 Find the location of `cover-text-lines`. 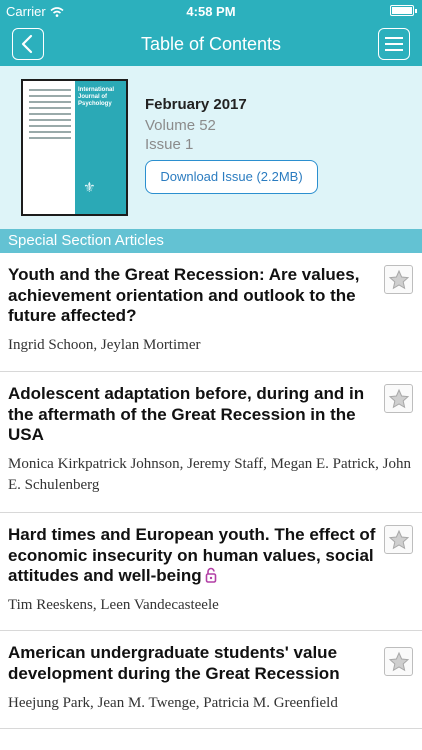

cover-text-lines is located at coordinates (50, 116).